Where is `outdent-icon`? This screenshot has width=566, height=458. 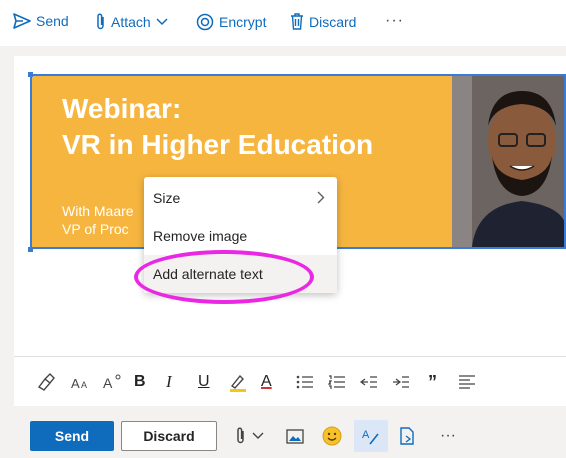
outdent-icon is located at coordinates (369, 382).